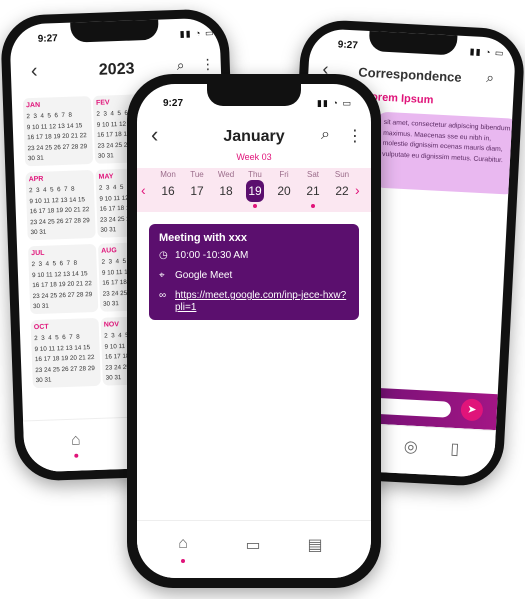 Image resolution: width=525 pixels, height=599 pixels. Describe the element at coordinates (342, 191) in the screenshot. I see `day-number: 22` at that location.